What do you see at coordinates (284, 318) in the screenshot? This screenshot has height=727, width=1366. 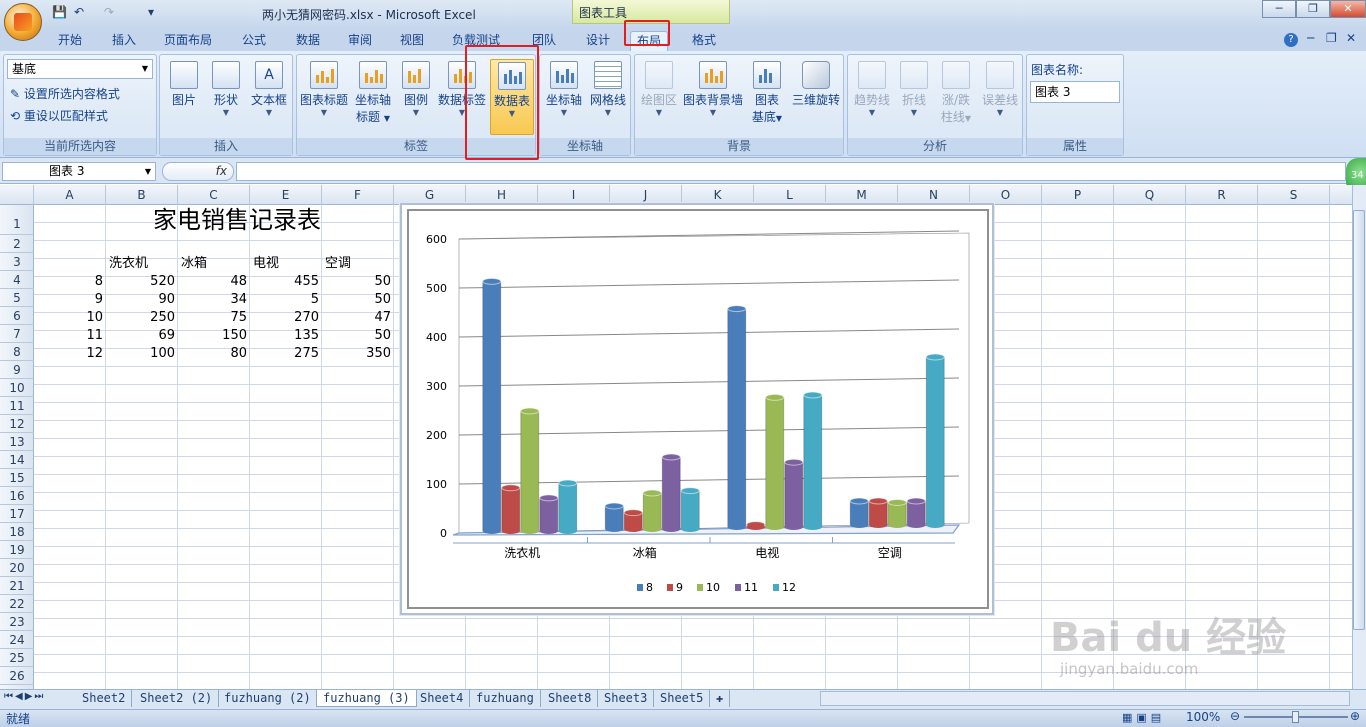 I see `data-cell: 270` at bounding box center [284, 318].